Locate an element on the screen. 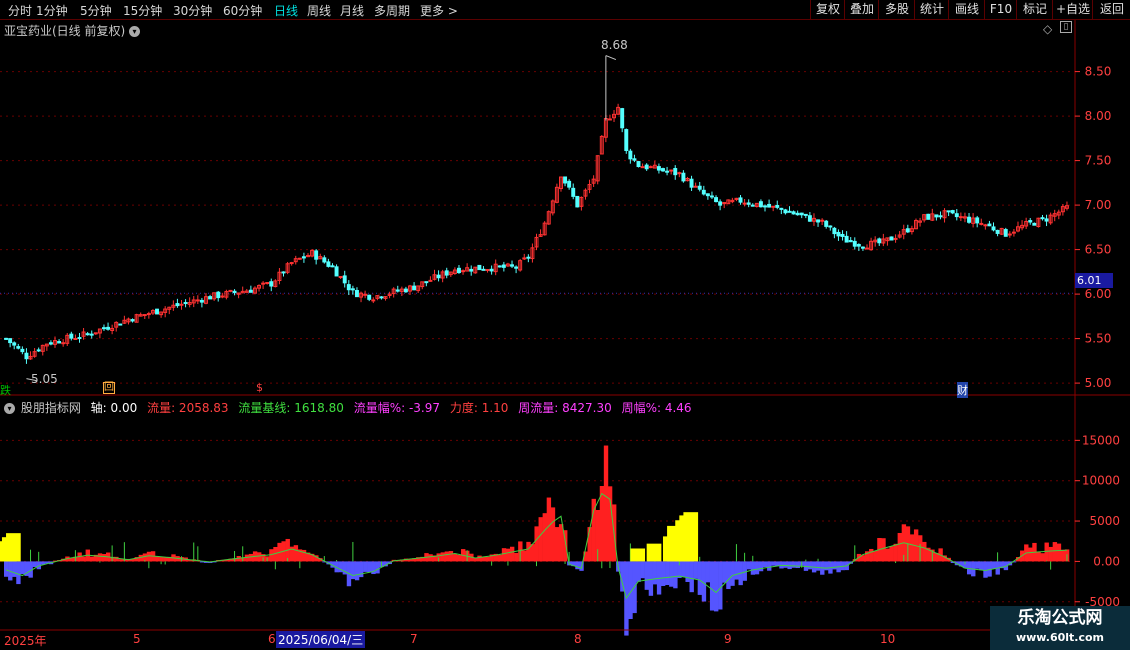  tab-1min: 1分钟 is located at coordinates (52, 10).